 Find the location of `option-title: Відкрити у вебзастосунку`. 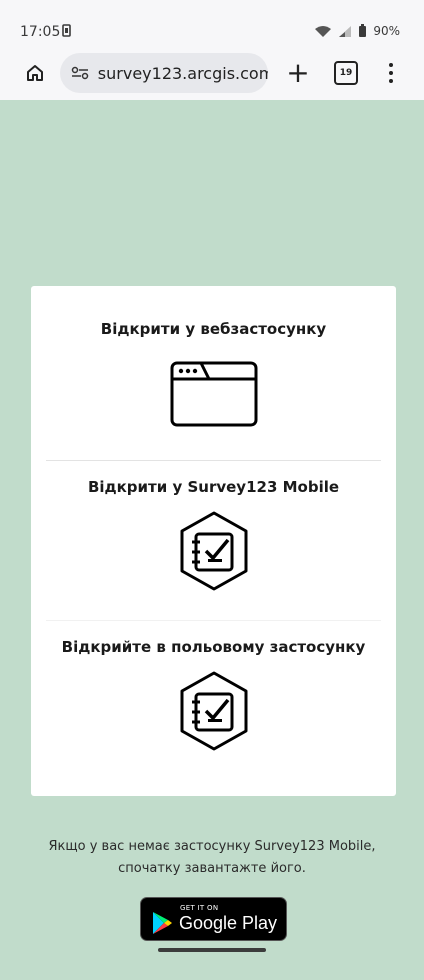

option-title: Відкрити у вебзастосунку is located at coordinates (213, 329).